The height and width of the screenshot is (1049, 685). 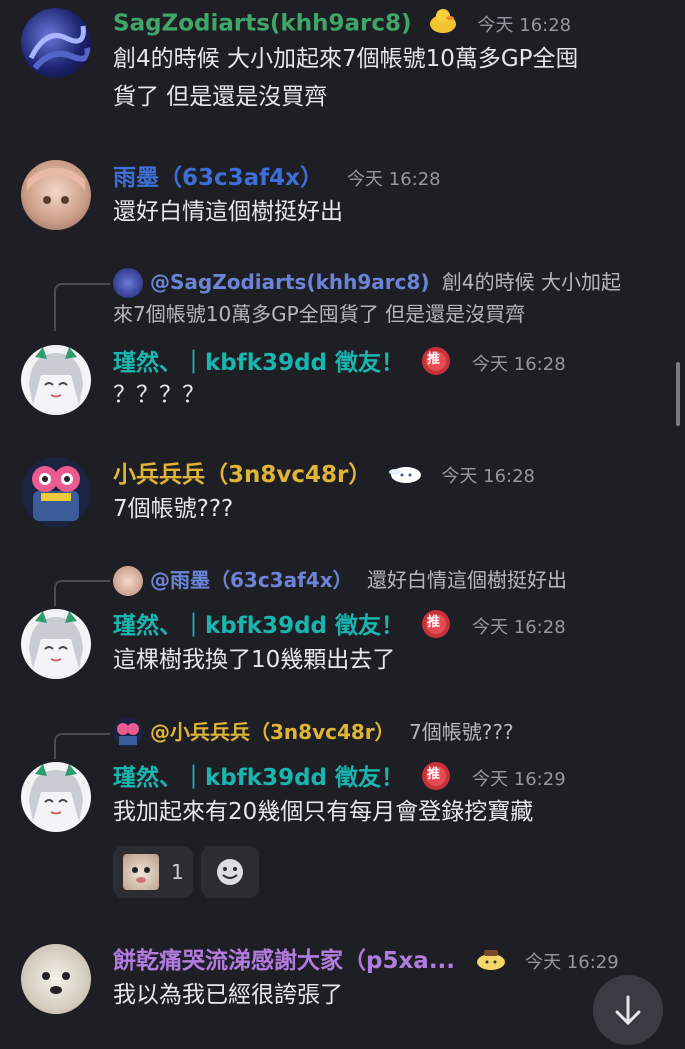 I want to click on duck-emoji-icon, so click(x=443, y=24).